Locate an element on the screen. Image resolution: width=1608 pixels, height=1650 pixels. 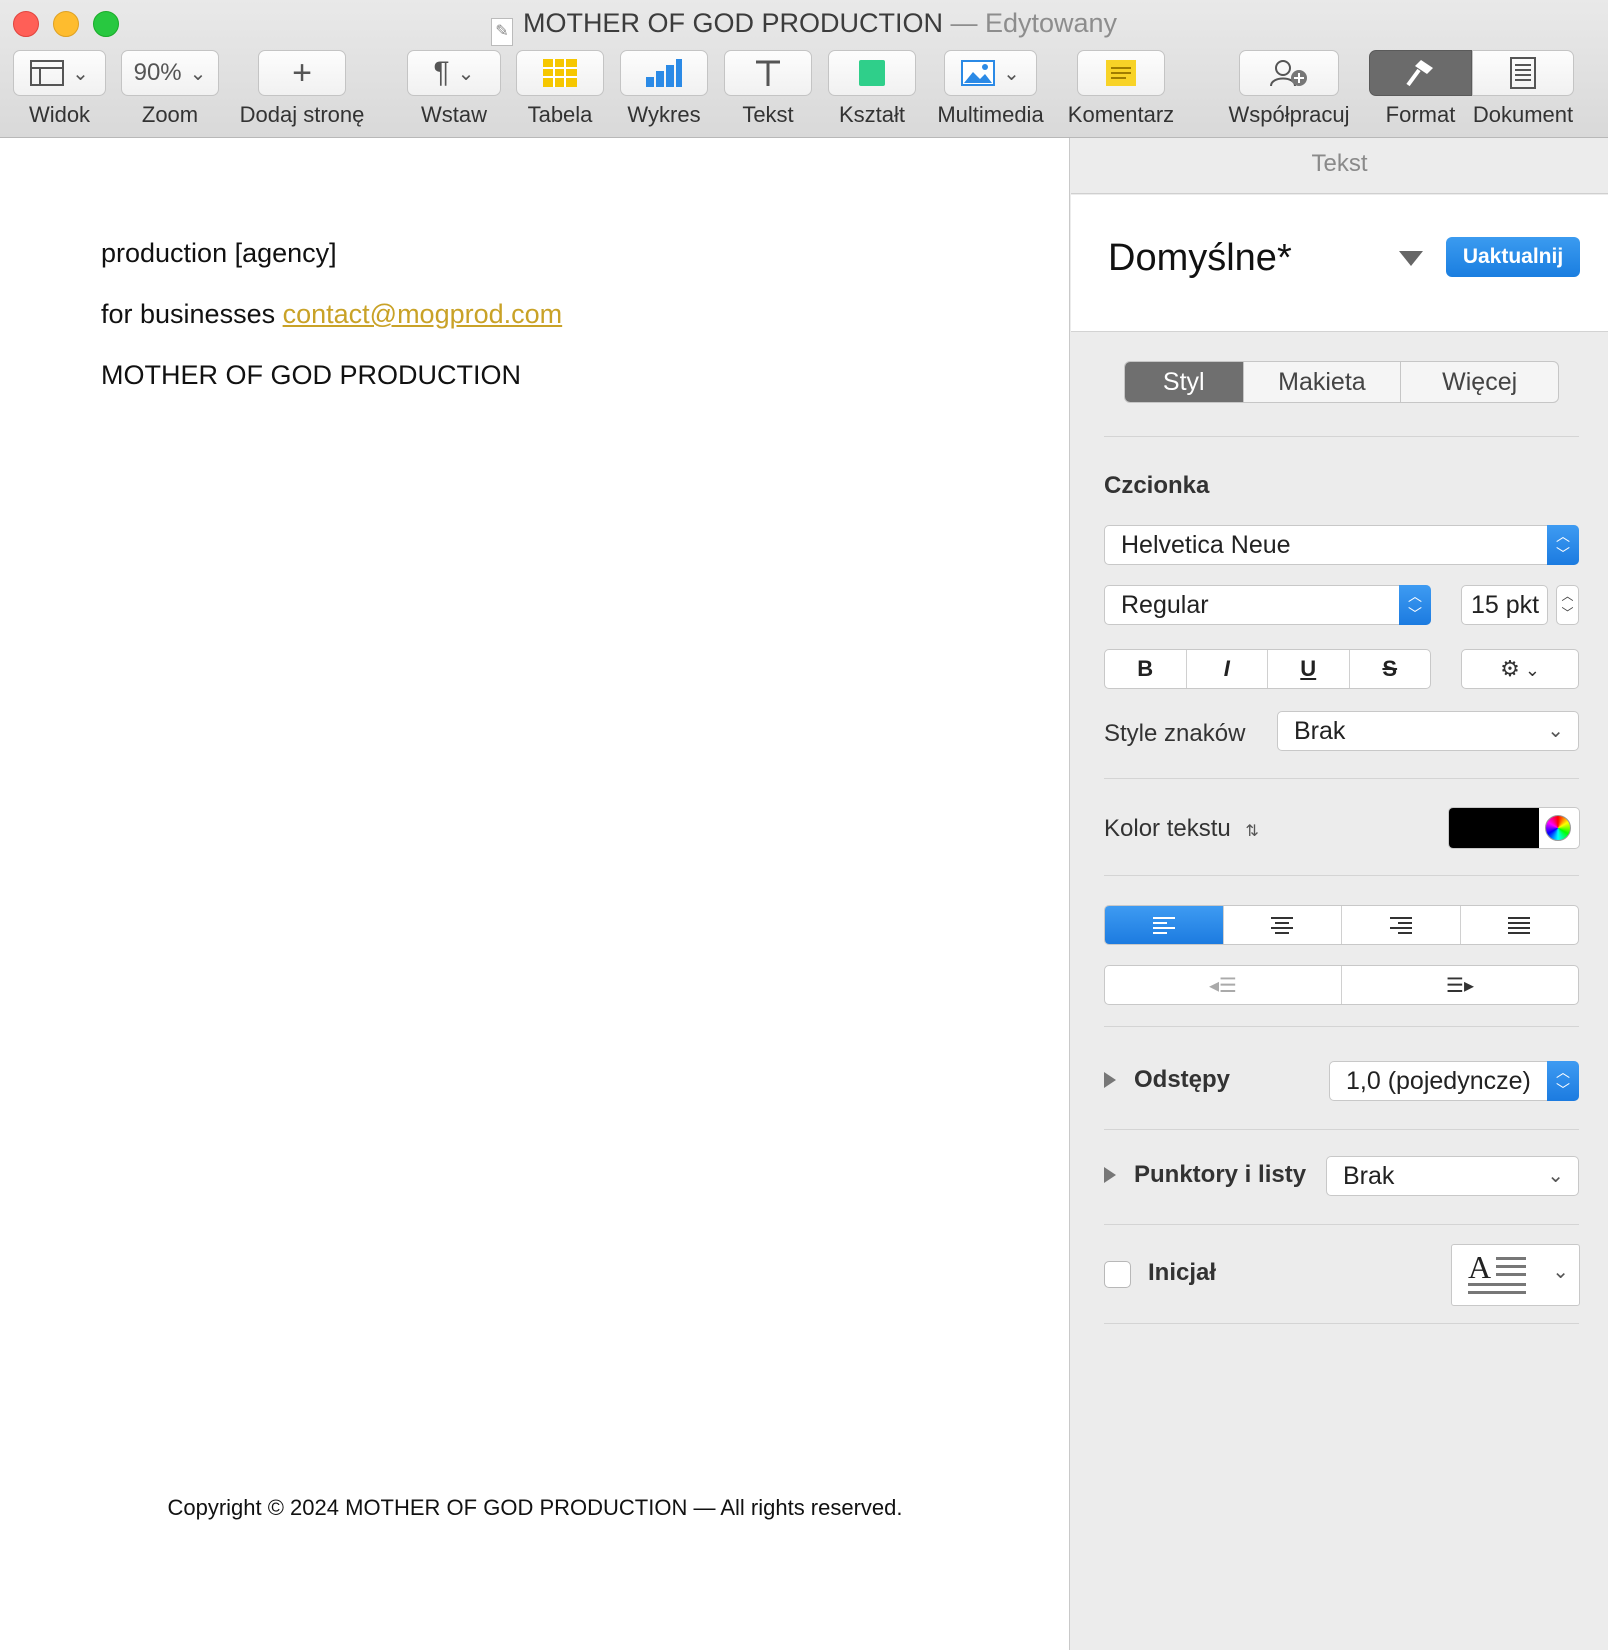
zoom-tool: 90% ⌄ Zoom is located at coordinates (170, 88).